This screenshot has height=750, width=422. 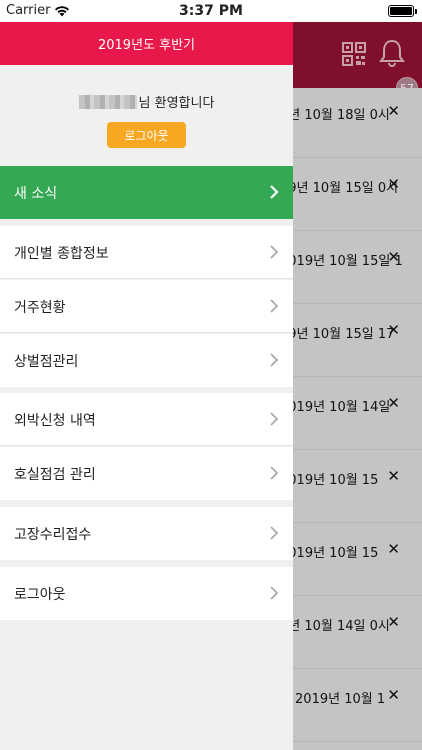 I want to click on notice-date: 9년 10월 14일 0시, so click(x=335, y=626).